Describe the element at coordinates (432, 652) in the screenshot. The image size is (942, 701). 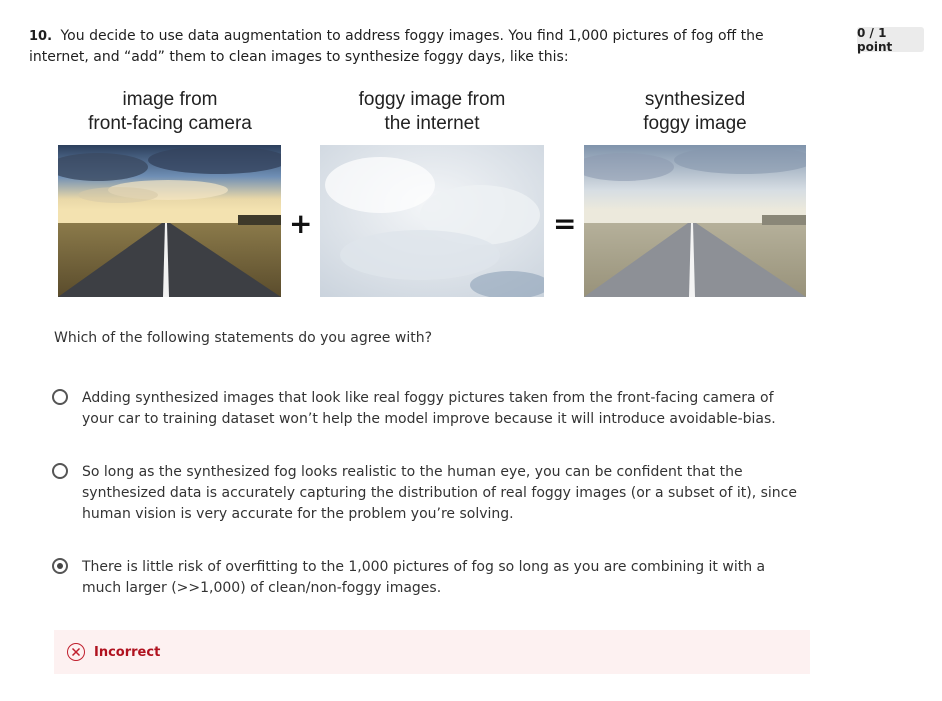
I see `feedback-banner: Incorrect` at that location.